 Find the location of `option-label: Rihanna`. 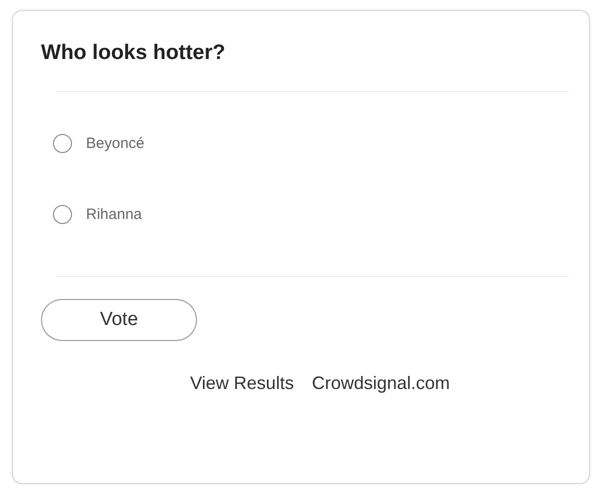

option-label: Rihanna is located at coordinates (114, 214).